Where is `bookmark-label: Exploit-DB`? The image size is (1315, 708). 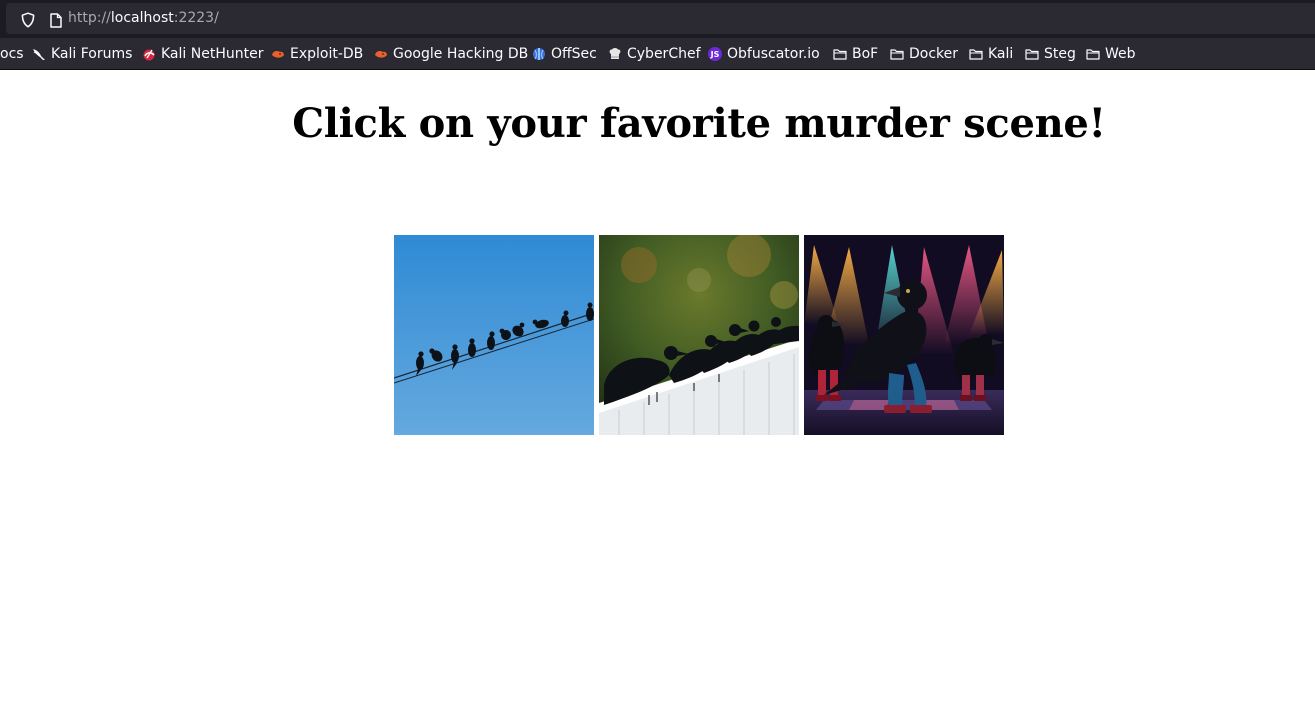
bookmark-label: Exploit-DB is located at coordinates (327, 53).